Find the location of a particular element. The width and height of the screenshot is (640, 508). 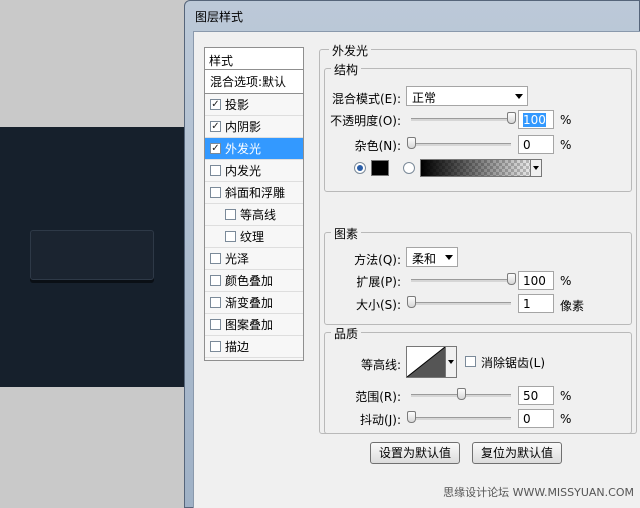

preview-button-shape is located at coordinates (92, 255).